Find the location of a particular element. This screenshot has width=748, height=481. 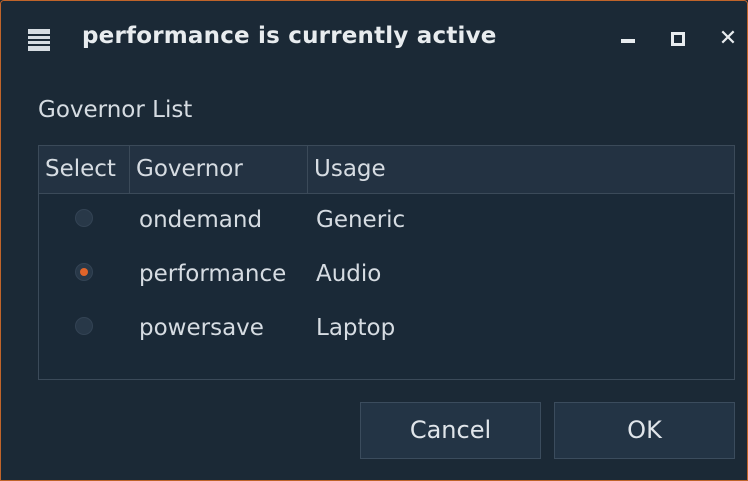

header-select: Select is located at coordinates (84, 169).